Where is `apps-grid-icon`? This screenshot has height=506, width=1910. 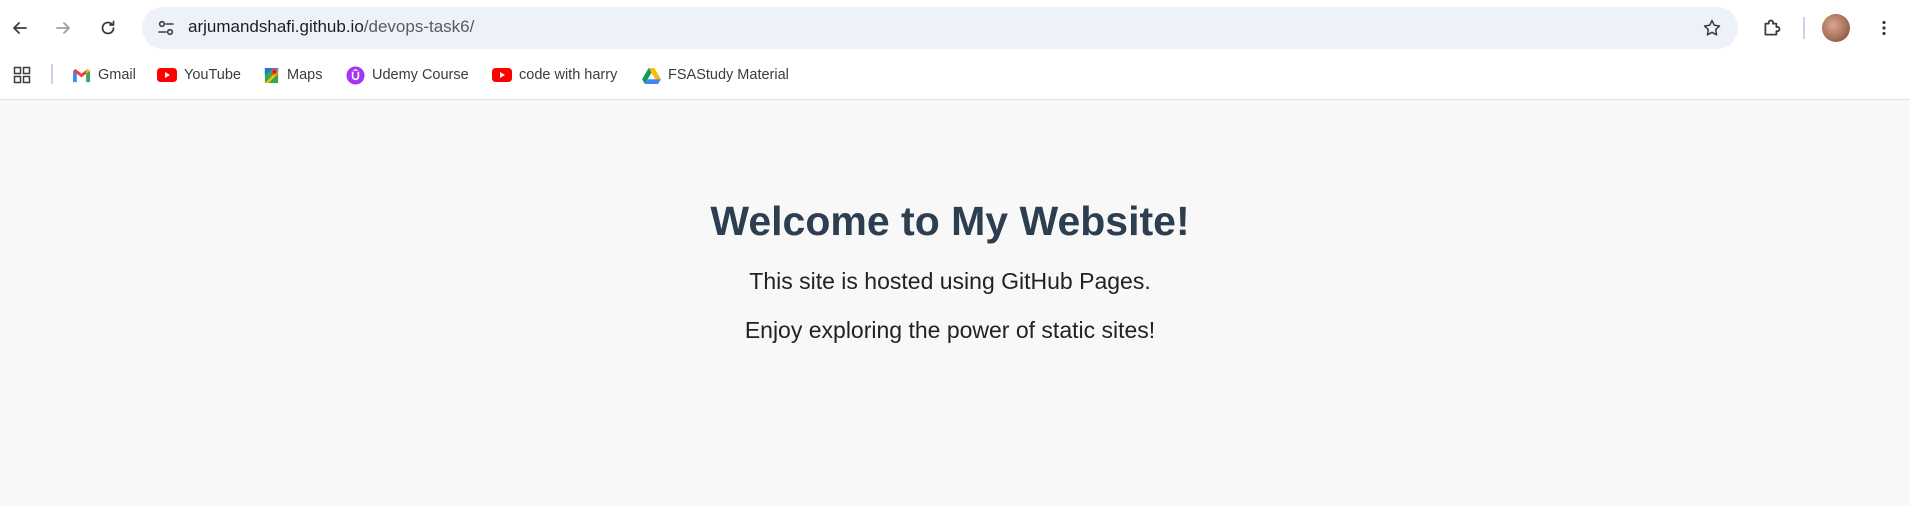
apps-grid-icon is located at coordinates (22, 75).